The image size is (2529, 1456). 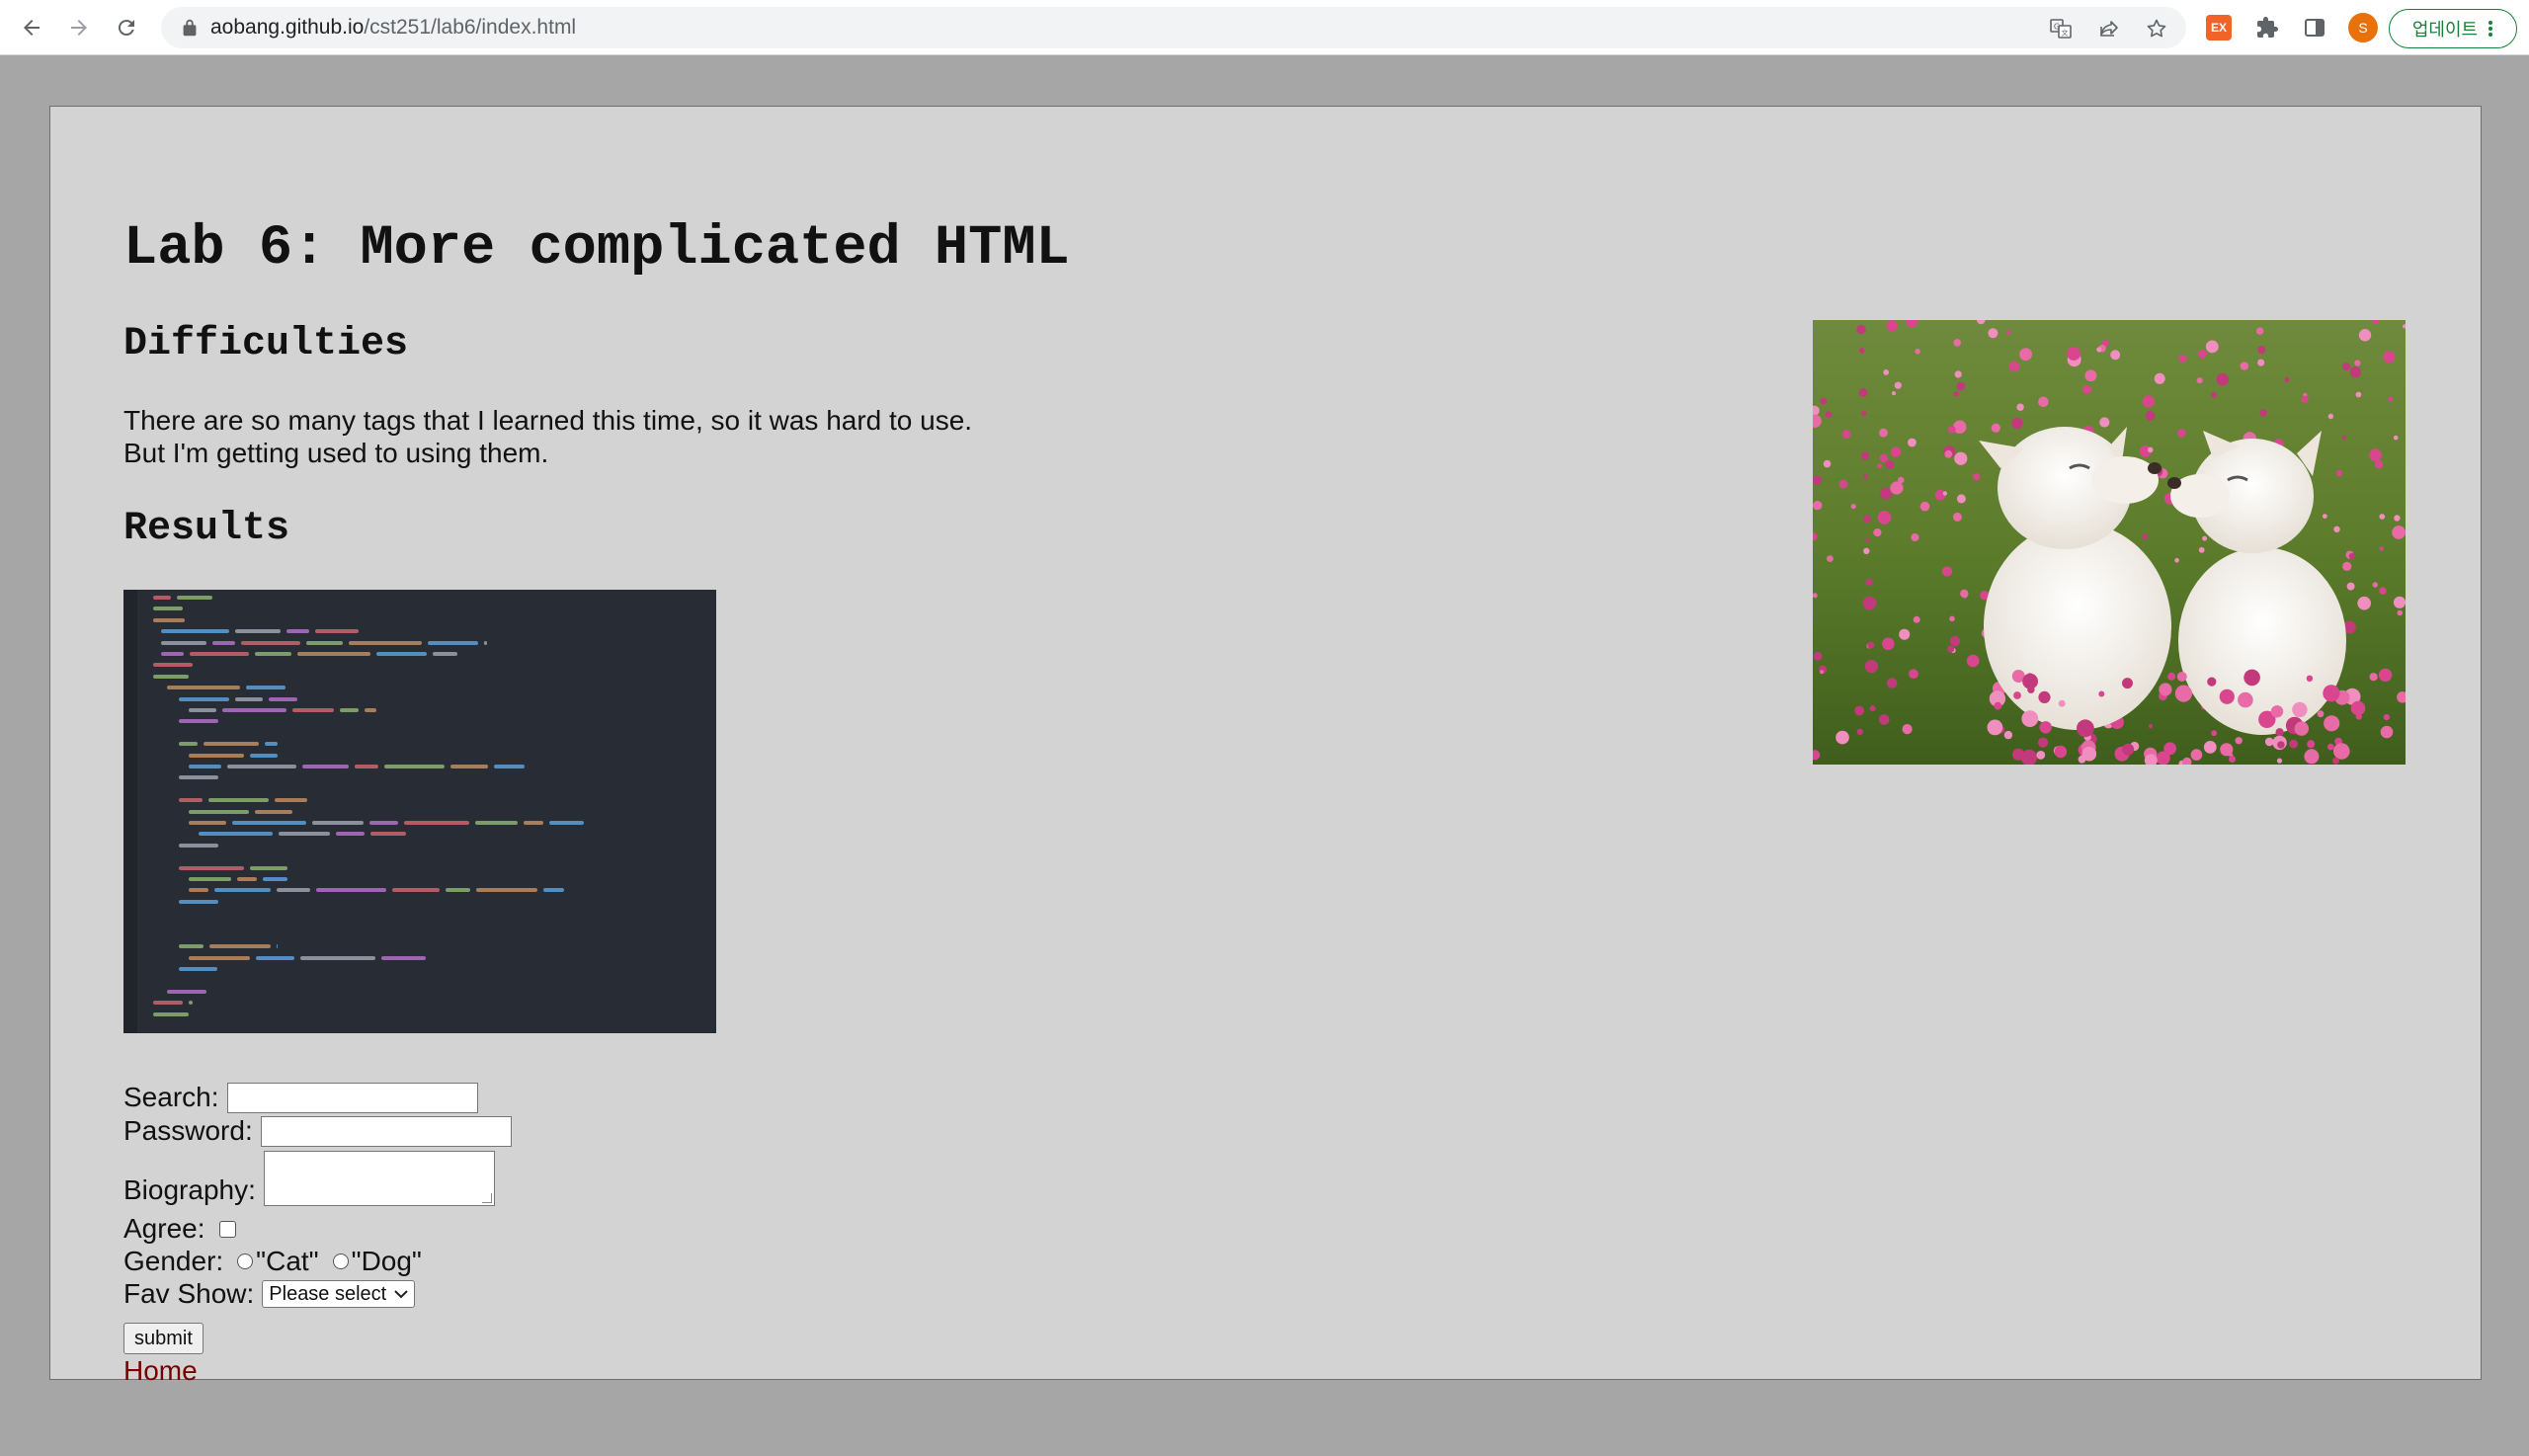 What do you see at coordinates (2065, 33) in the screenshot?
I see `svg-text: 文` at bounding box center [2065, 33].